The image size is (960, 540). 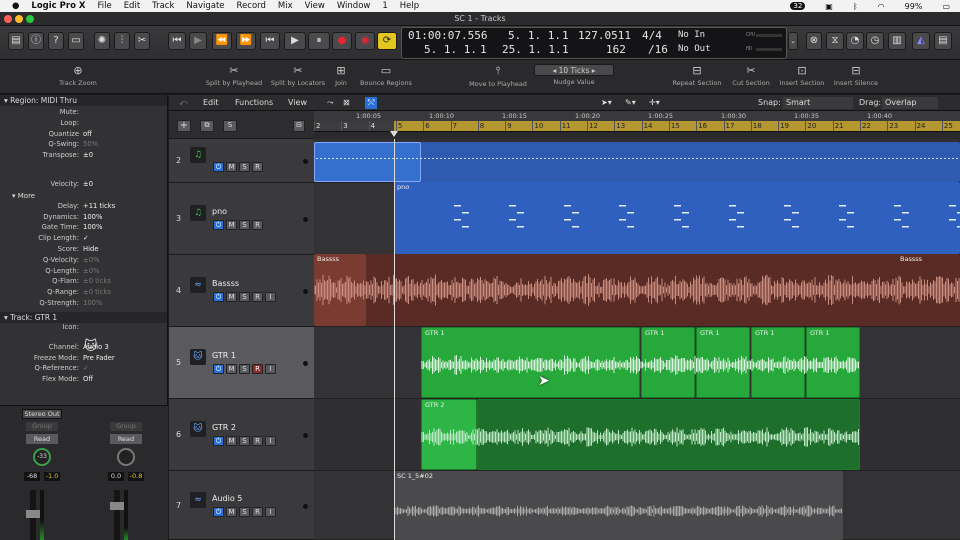 I want to click on track-param-row: Q-Reference: ✓, so click(x=83, y=369).